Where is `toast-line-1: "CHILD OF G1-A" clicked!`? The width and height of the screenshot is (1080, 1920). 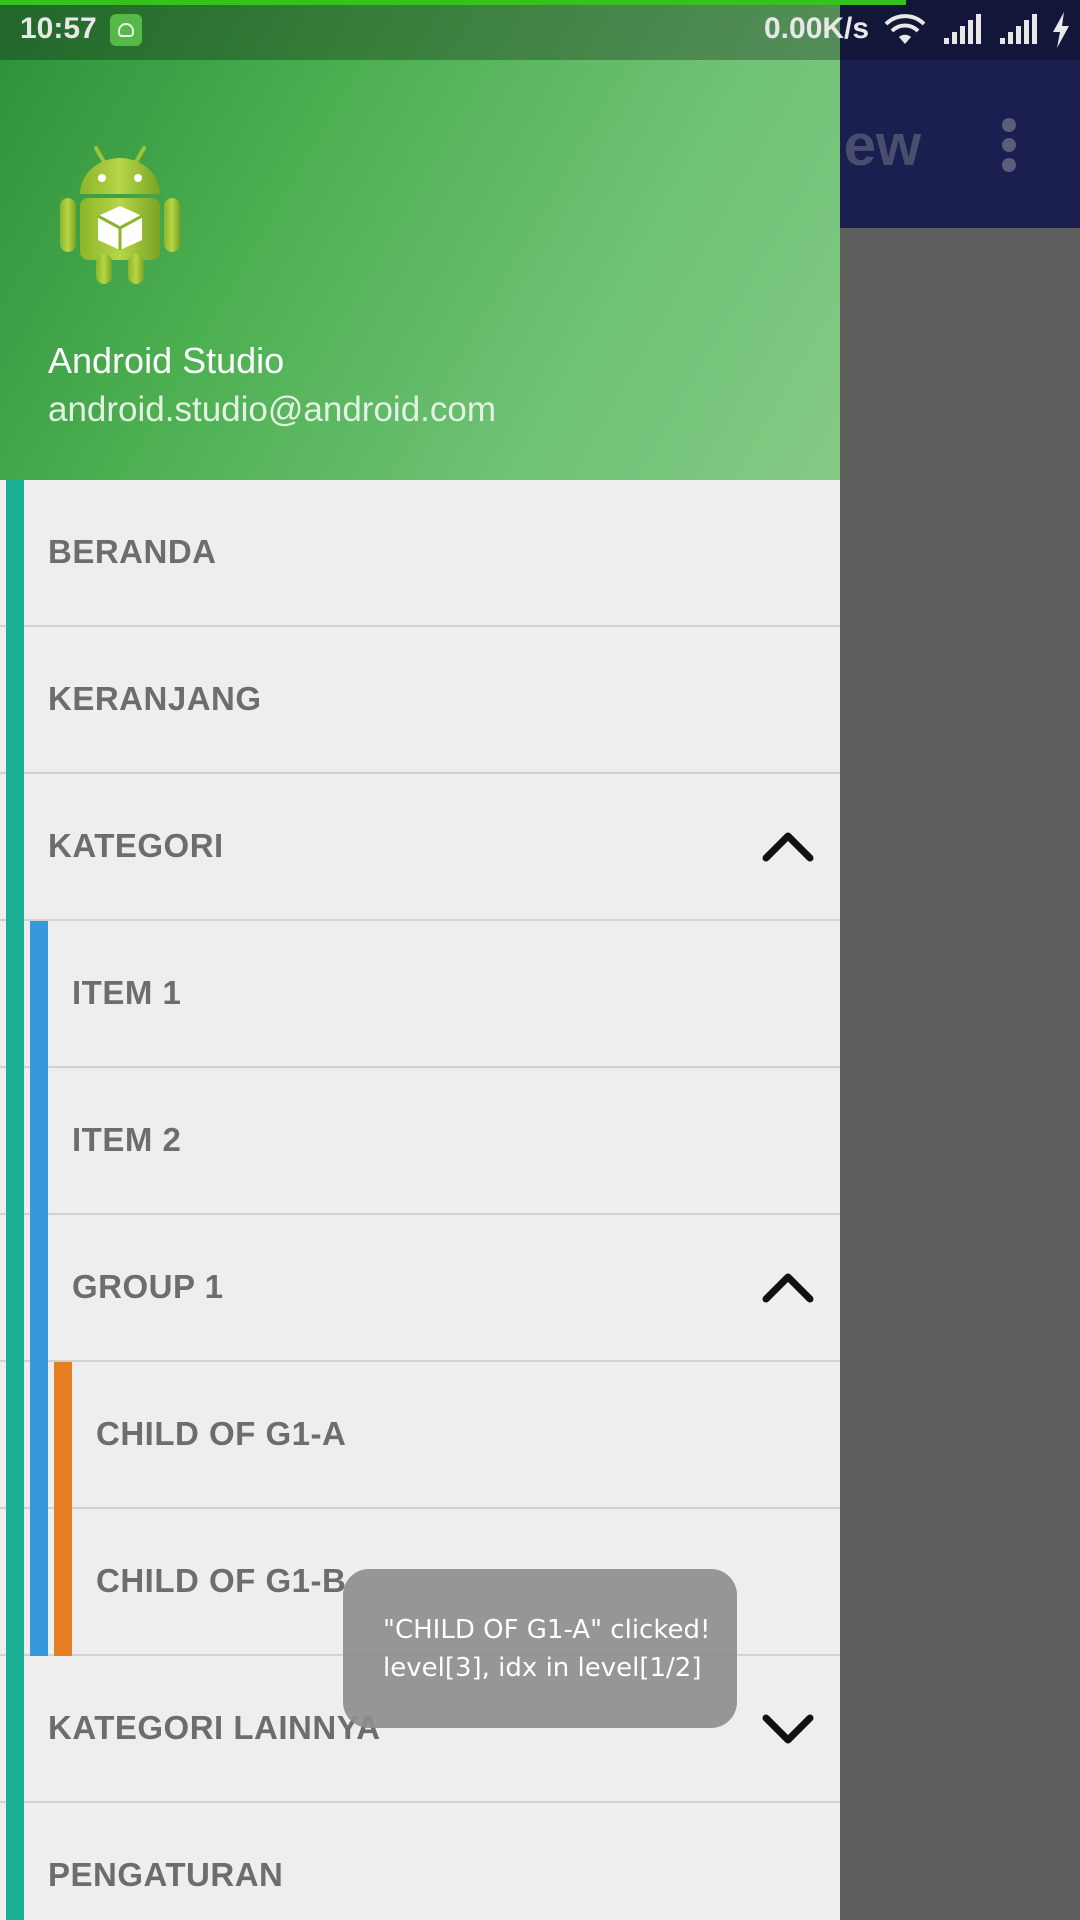 toast-line-1: "CHILD OF G1-A" clicked! is located at coordinates (547, 1630).